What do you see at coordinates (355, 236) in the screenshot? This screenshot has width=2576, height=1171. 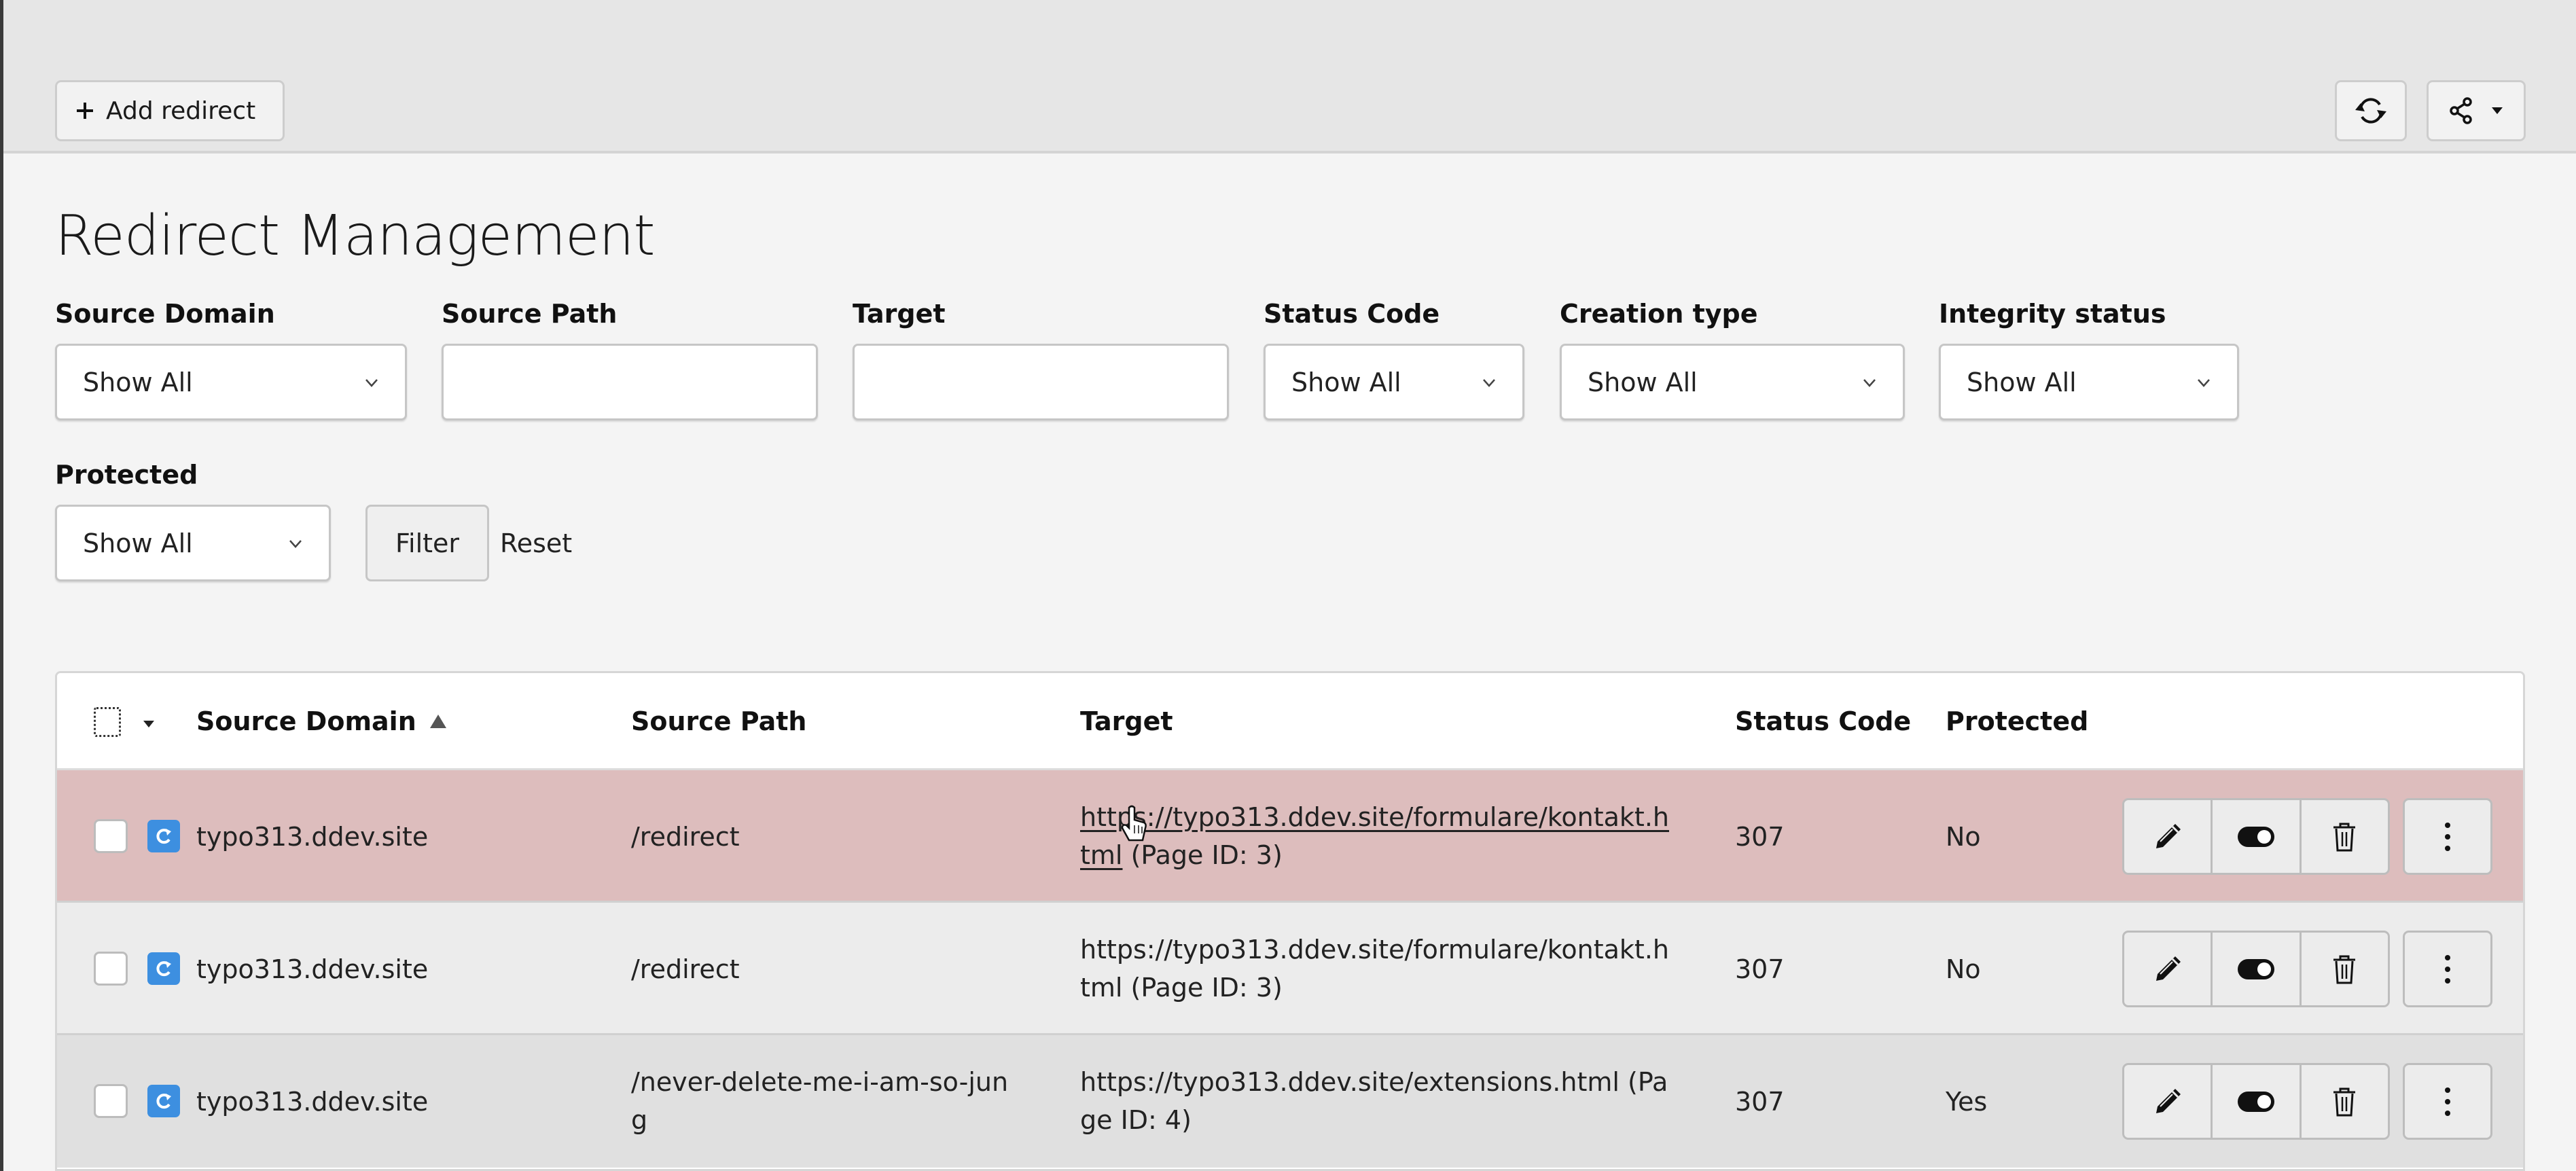 I see `page-title: Redirect Management` at bounding box center [355, 236].